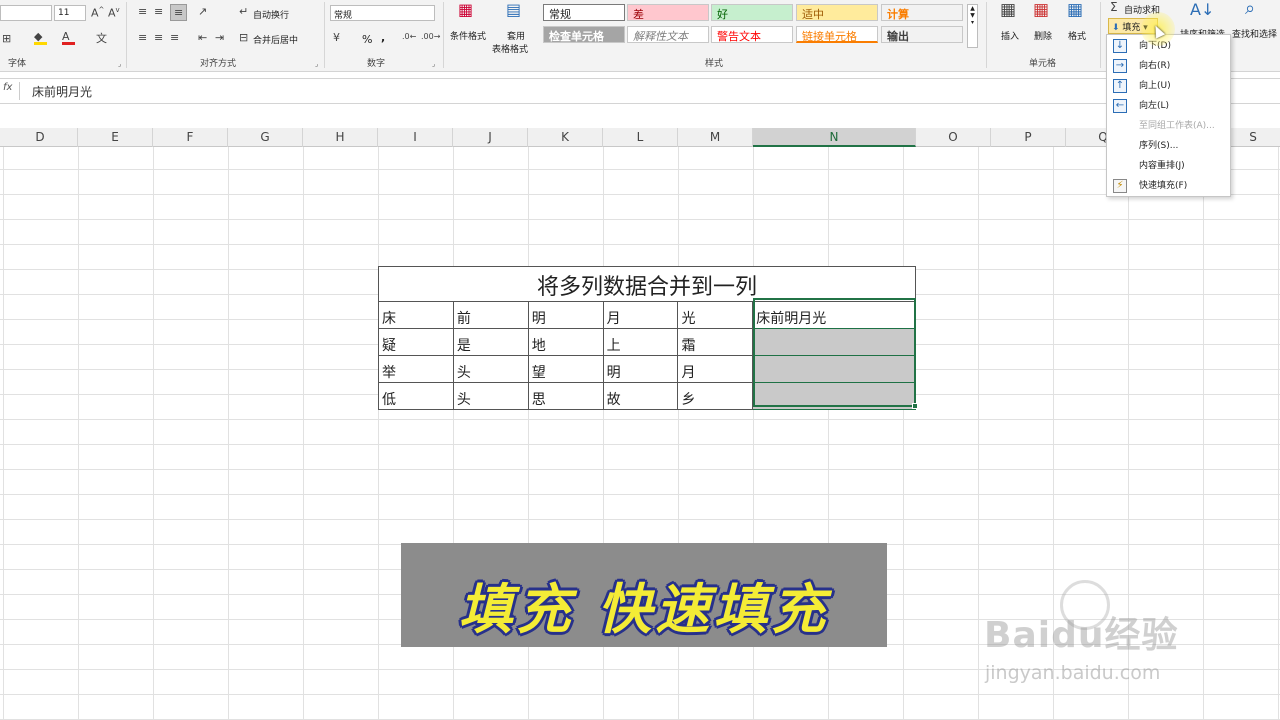 This screenshot has height=720, width=1280. What do you see at coordinates (142, 11) in the screenshot?
I see `align-top-icon: ≡` at bounding box center [142, 11].